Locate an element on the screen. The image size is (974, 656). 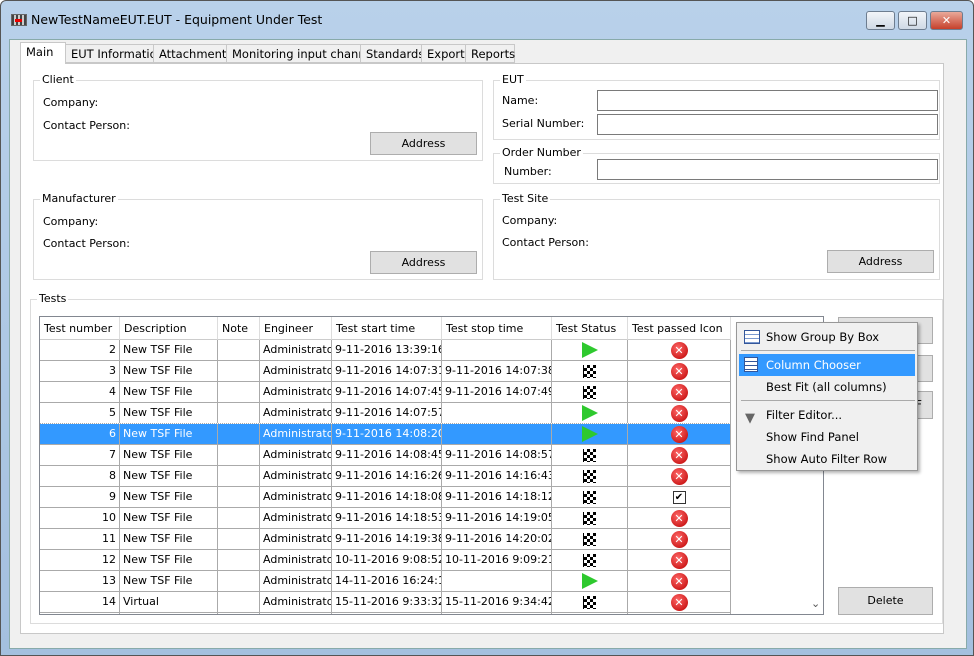
menu-item-show-auto-filter-row: Show Auto Filter Row is located at coordinates (827, 459).